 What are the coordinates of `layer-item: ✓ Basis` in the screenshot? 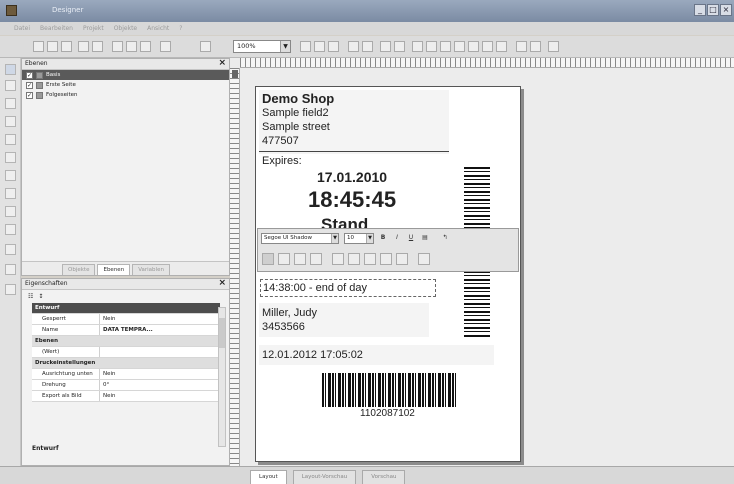 It's located at (125, 75).